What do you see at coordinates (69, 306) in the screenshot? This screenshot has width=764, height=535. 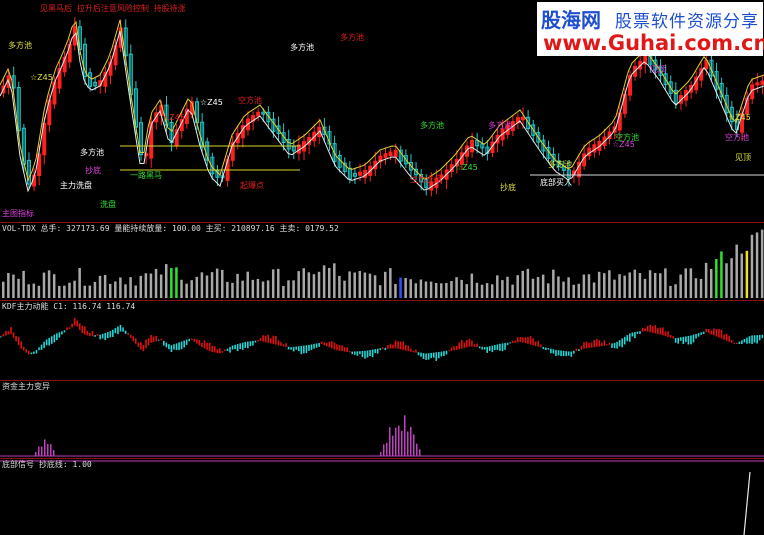 I see `force-title: KDF主力动能 C1: 116.74 116.74` at bounding box center [69, 306].